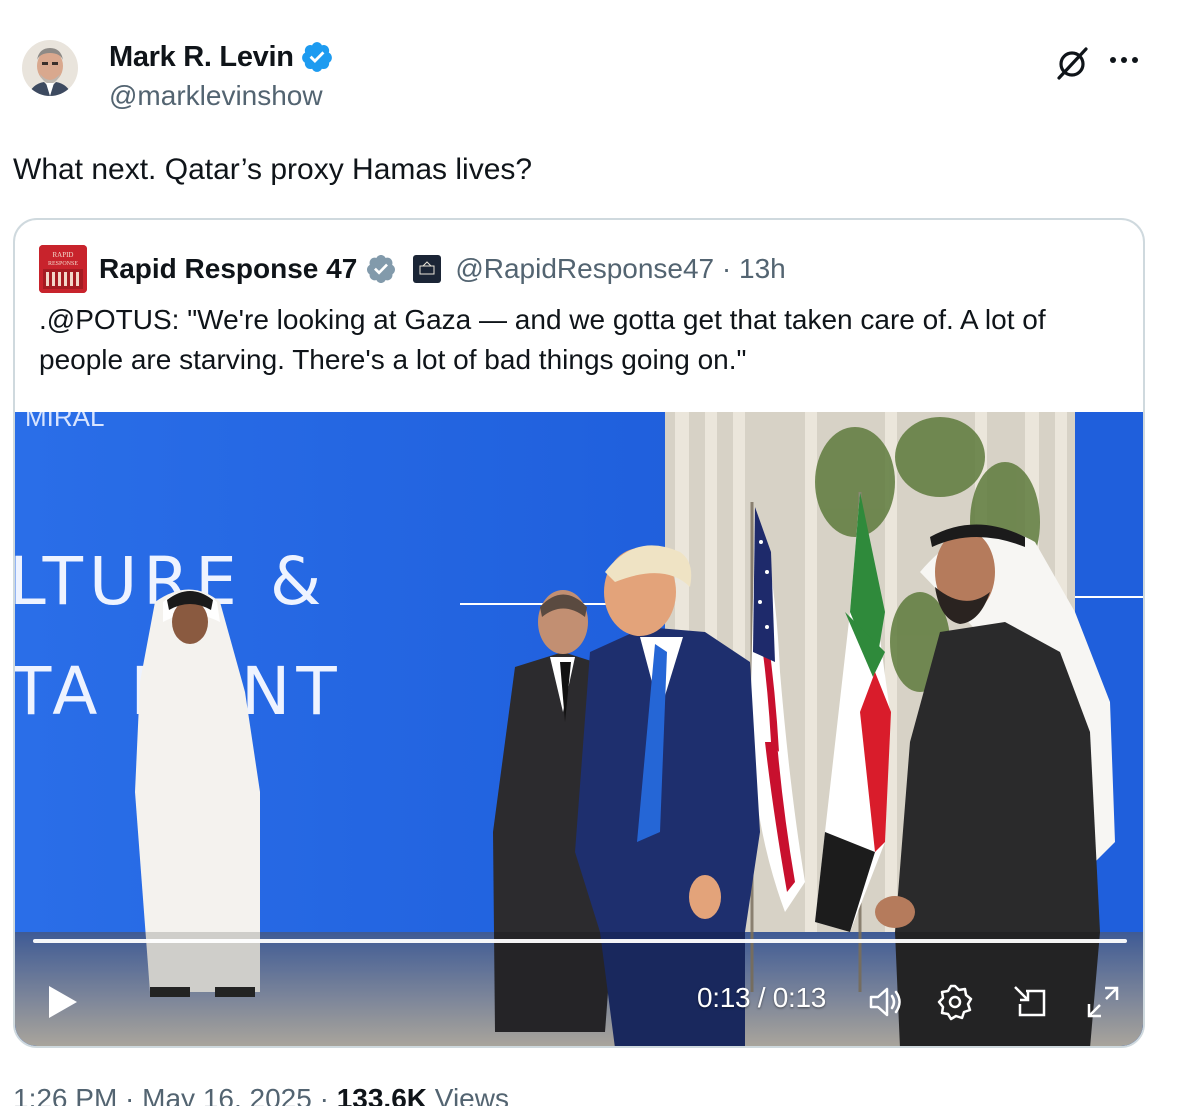 The image size is (1188, 1106). What do you see at coordinates (216, 96) in the screenshot?
I see `author-handle: @marklevinshow` at bounding box center [216, 96].